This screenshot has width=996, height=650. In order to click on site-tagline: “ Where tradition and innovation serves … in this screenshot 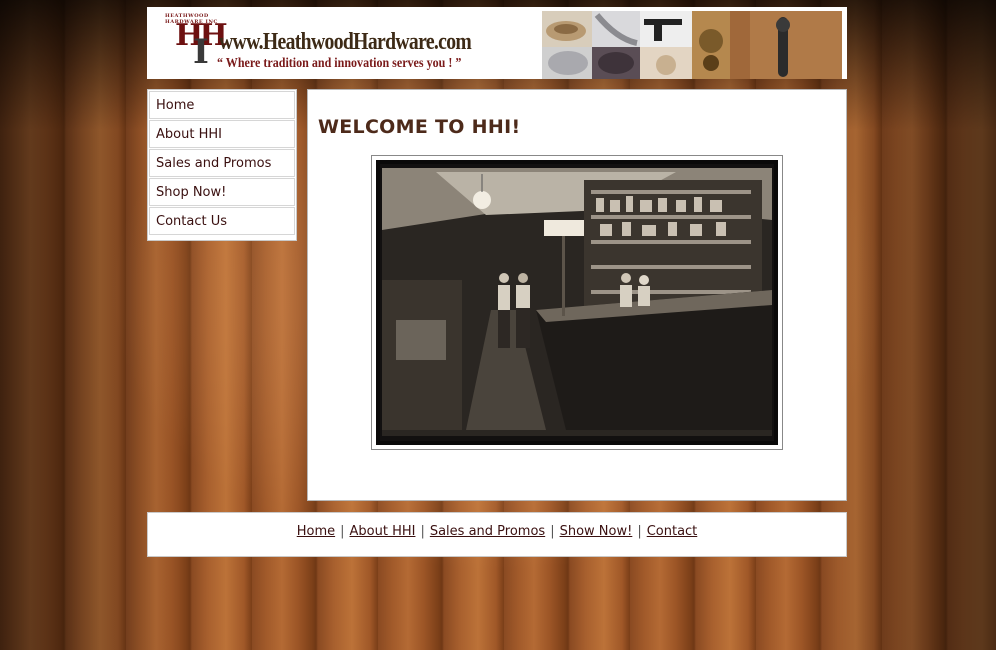, I will do `click(339, 63)`.